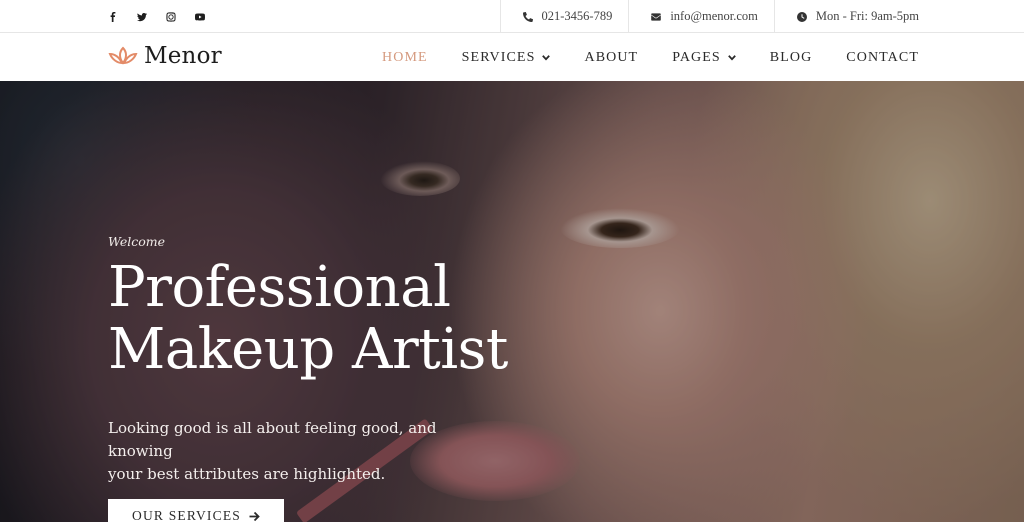 The height and width of the screenshot is (522, 1024). I want to click on nav-contact-label: CONTACT, so click(882, 57).